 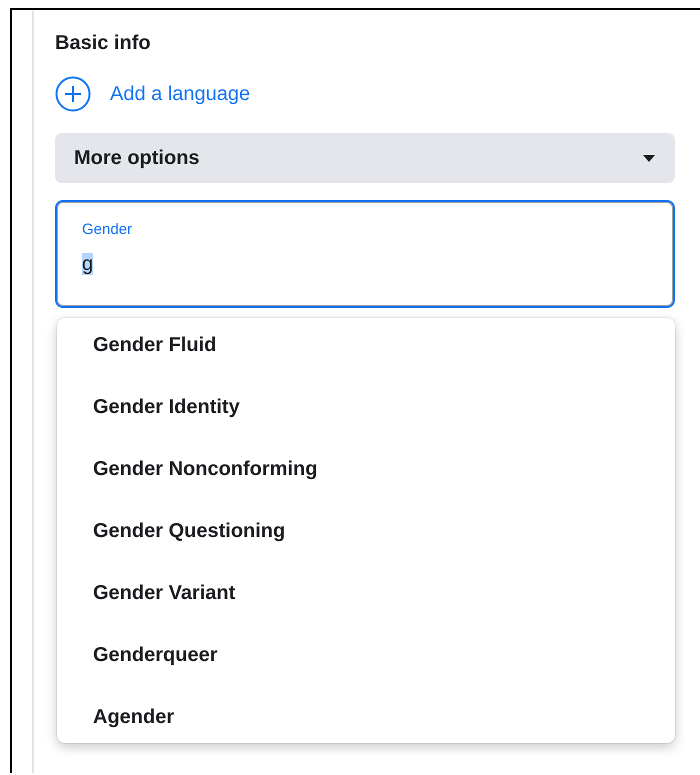 I want to click on caret-icon, so click(x=649, y=158).